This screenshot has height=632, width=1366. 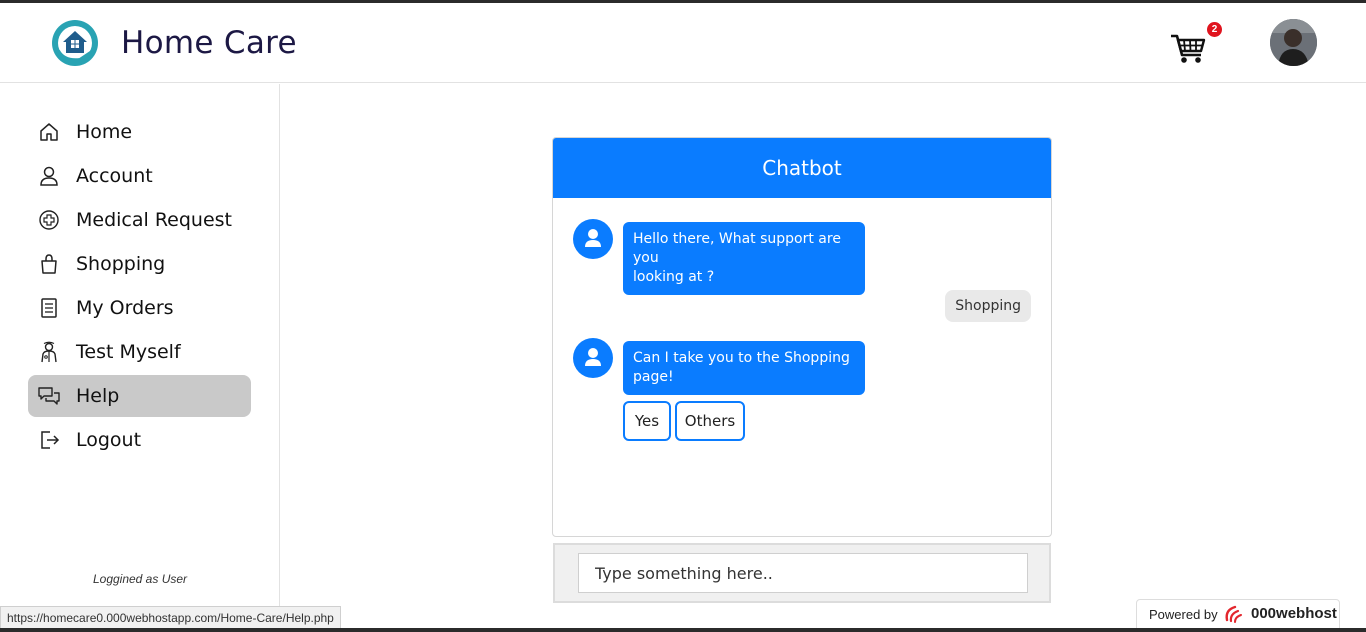 What do you see at coordinates (139, 396) in the screenshot?
I see `sidebar-item-help: Help` at bounding box center [139, 396].